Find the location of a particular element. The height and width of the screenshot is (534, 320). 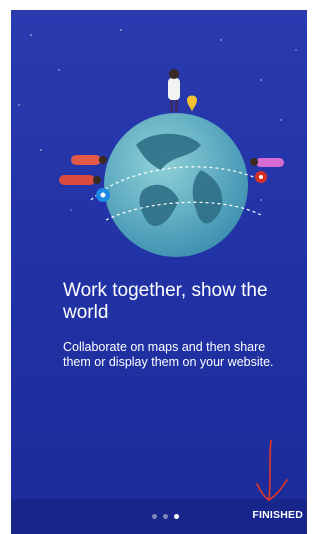

page-indicator is located at coordinates (167, 517).